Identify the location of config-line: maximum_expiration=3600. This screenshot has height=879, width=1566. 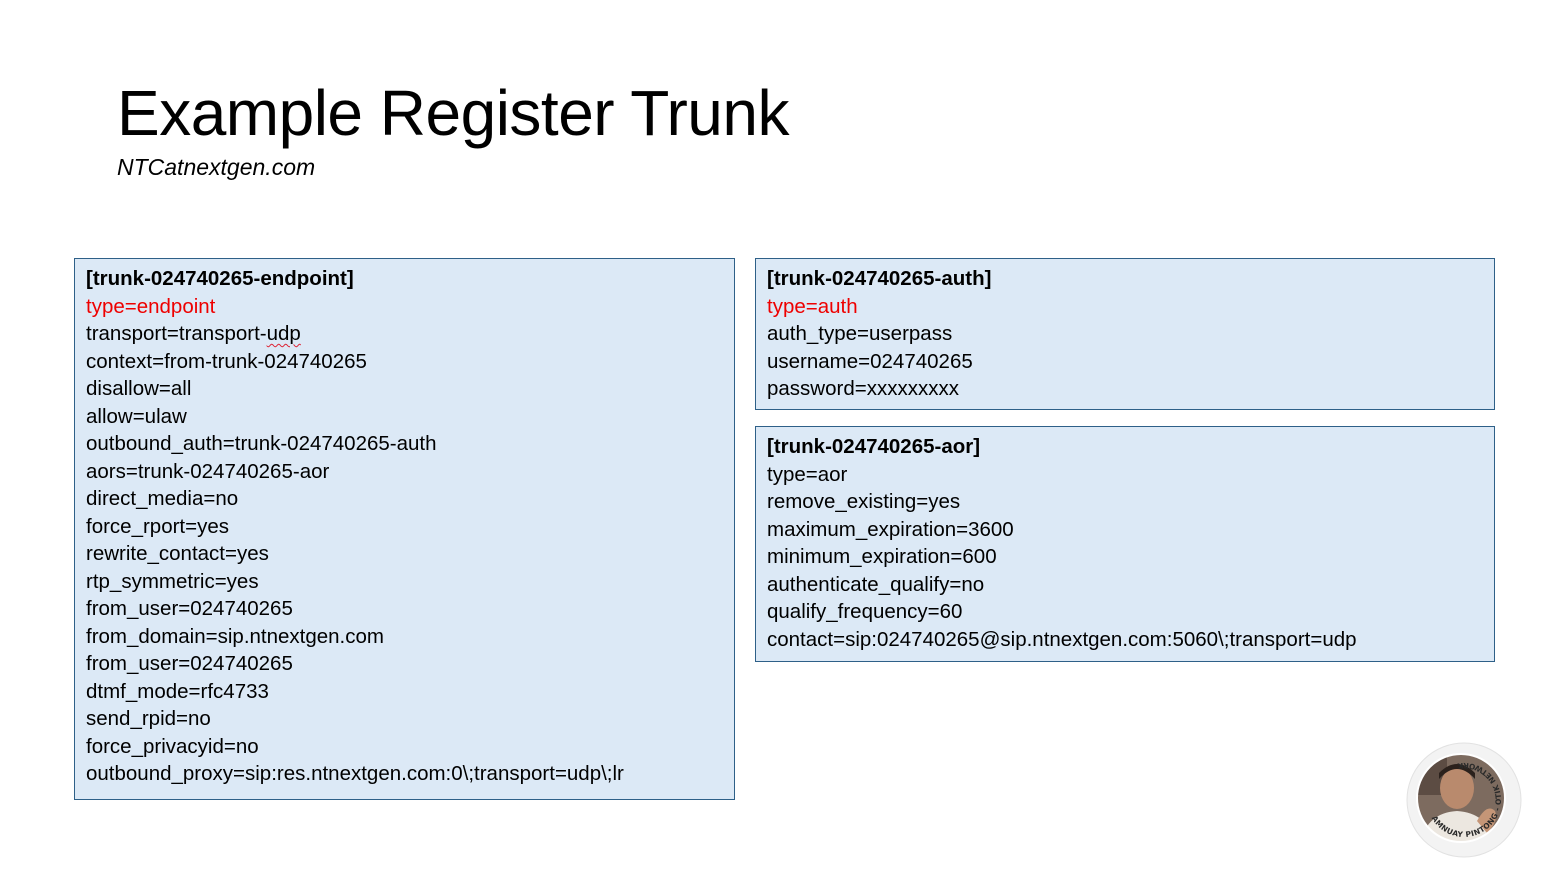
(890, 529).